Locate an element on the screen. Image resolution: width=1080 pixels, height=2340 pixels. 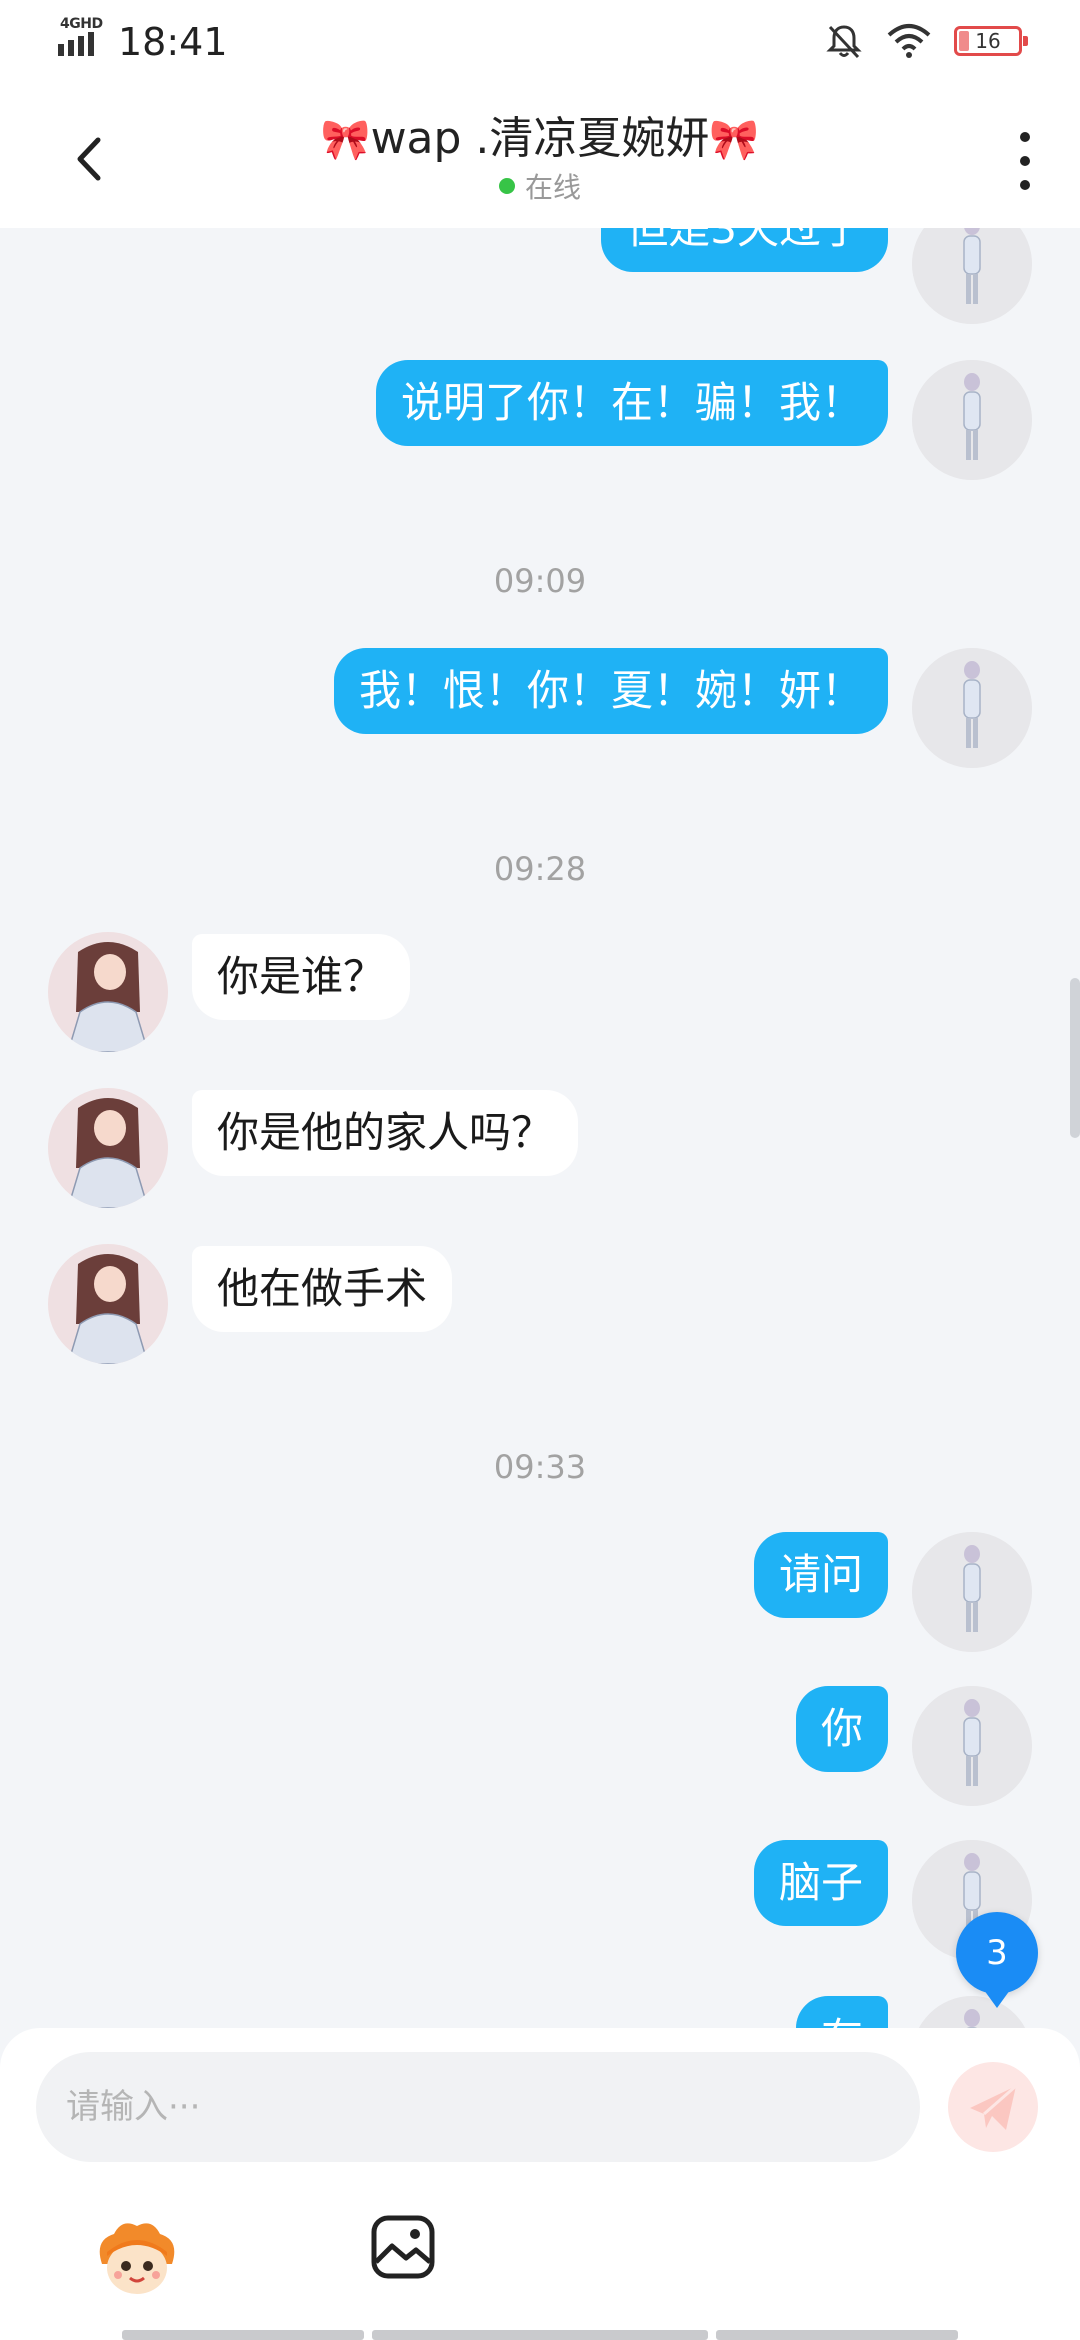
timestamp: 09:09 is located at coordinates (540, 581).